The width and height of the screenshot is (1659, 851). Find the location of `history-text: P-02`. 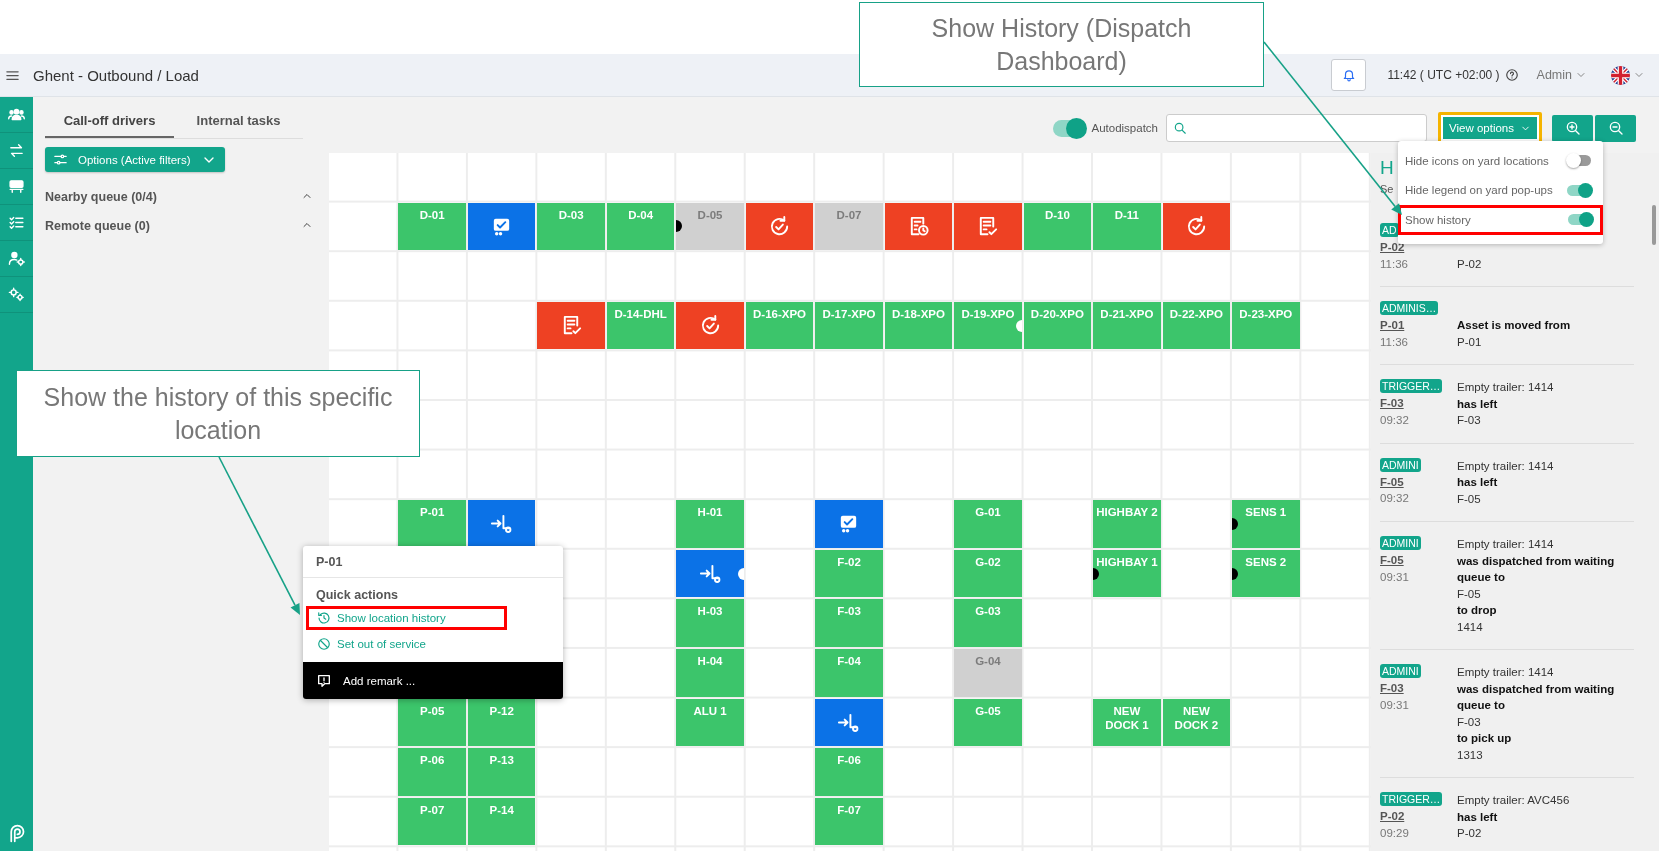

history-text: P-02 is located at coordinates (1470, 833).